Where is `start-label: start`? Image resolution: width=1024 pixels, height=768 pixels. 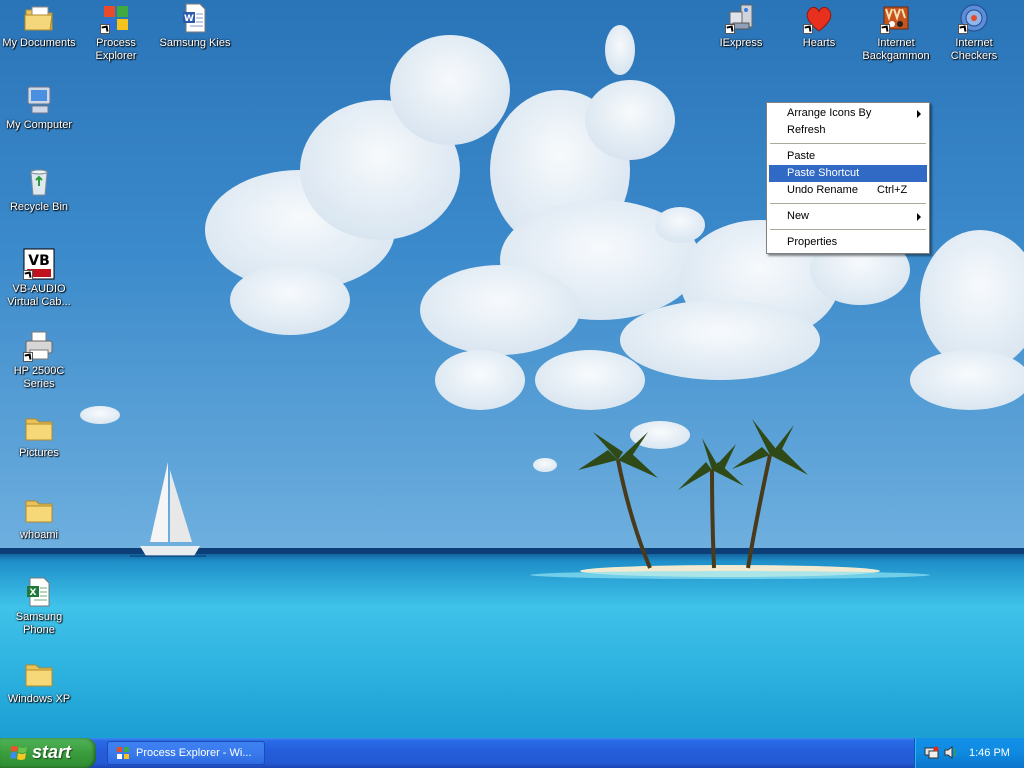
start-label: start is located at coordinates (52, 752).